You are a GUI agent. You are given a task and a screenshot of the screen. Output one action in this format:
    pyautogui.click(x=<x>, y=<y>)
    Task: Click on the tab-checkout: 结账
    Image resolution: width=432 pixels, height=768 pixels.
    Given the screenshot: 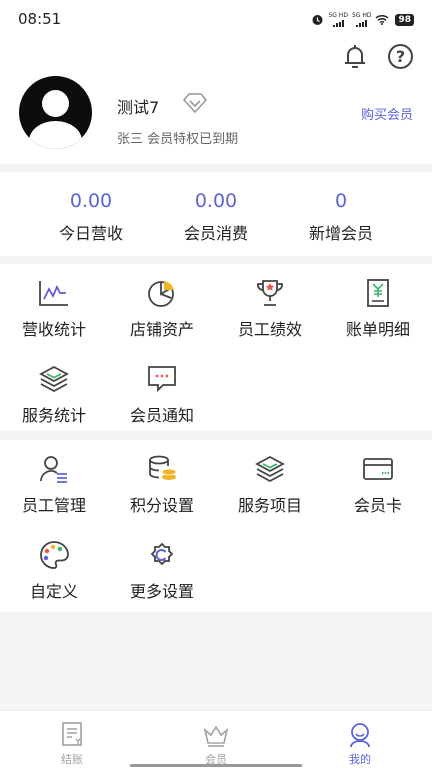 What is the action you would take?
    pyautogui.click(x=72, y=744)
    